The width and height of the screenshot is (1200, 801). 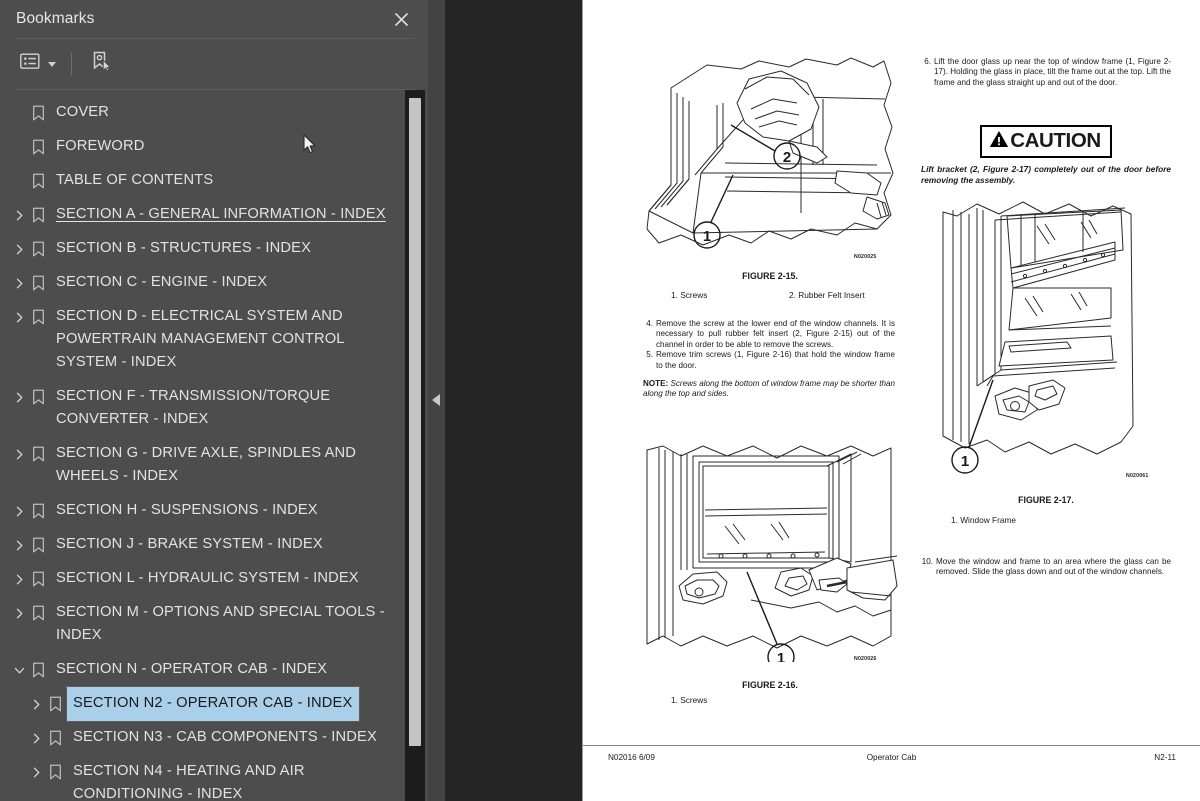 I want to click on bookmark-label: SECTION B - STRUCTURES - INDEX, so click(x=184, y=248).